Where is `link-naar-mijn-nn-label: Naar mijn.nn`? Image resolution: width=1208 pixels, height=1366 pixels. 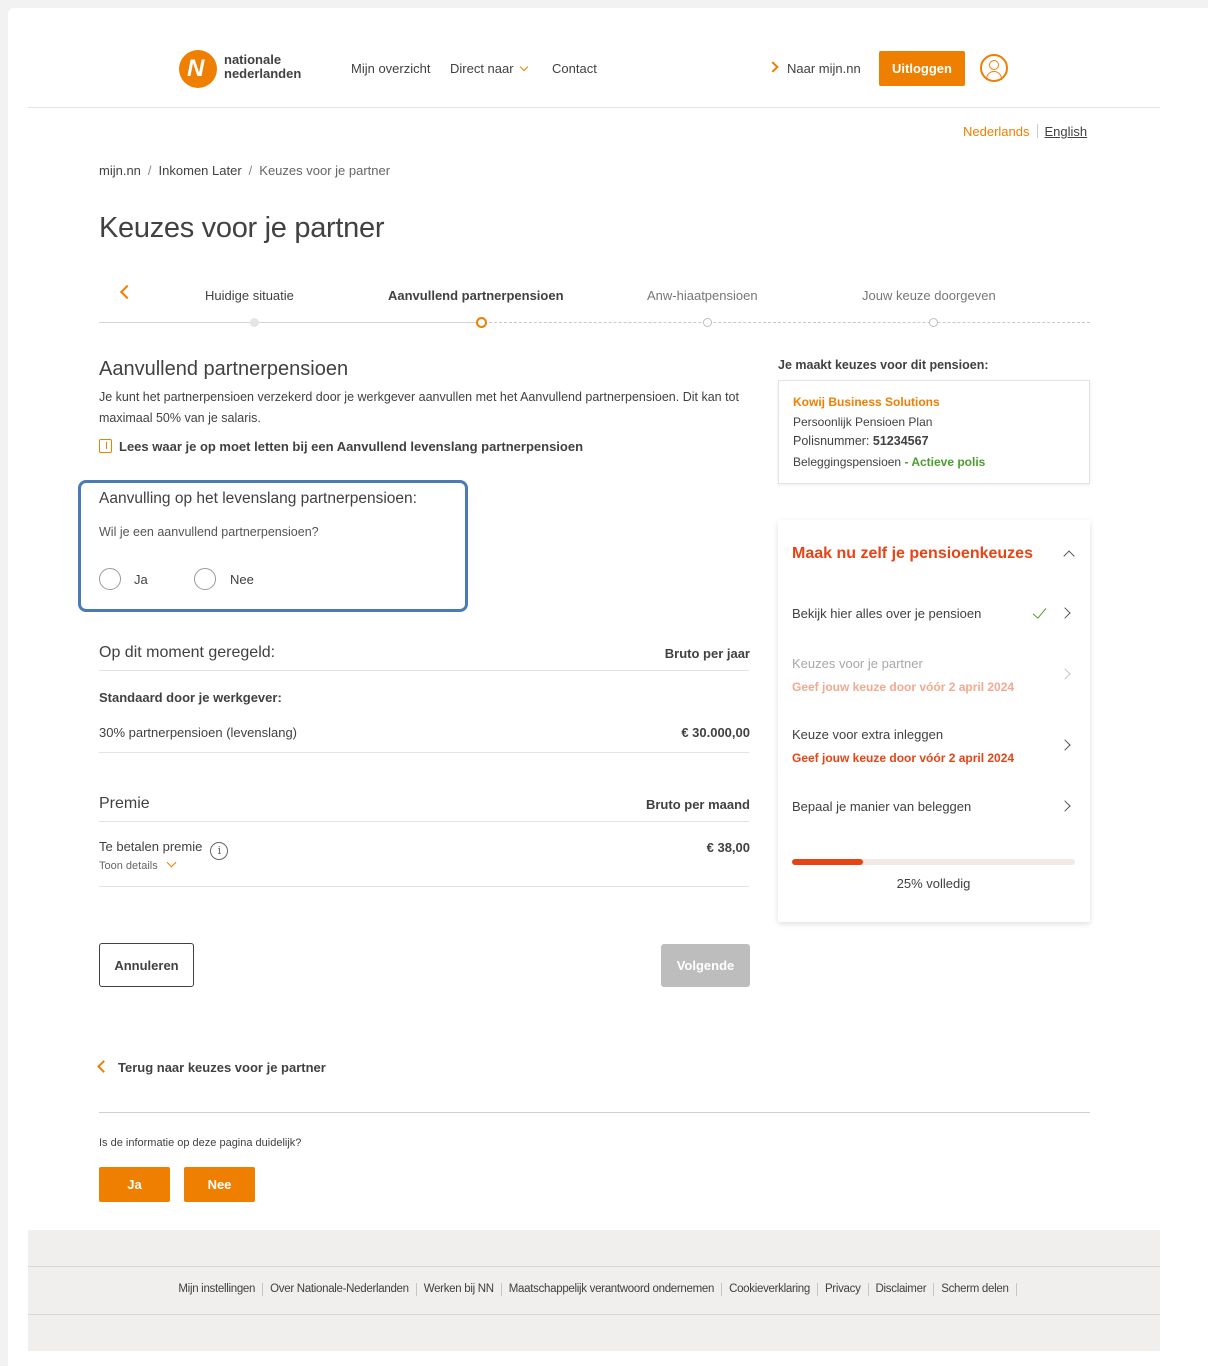
link-naar-mijn-nn-label: Naar mijn.nn is located at coordinates (824, 68).